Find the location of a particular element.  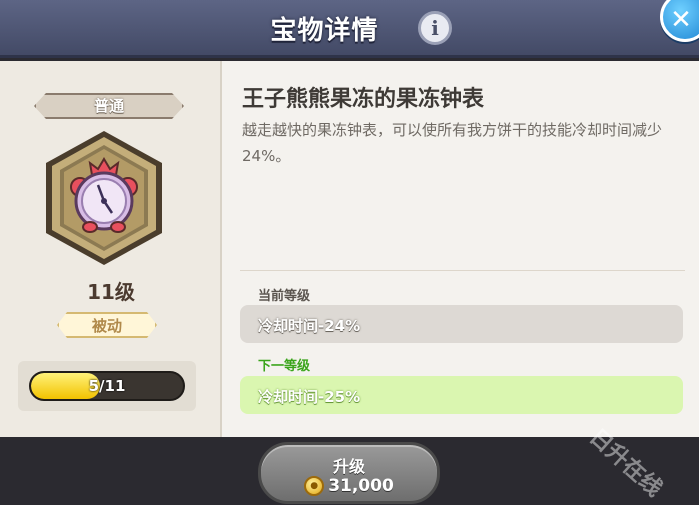

header-bar: 宝物详情 i is located at coordinates (349, 29).